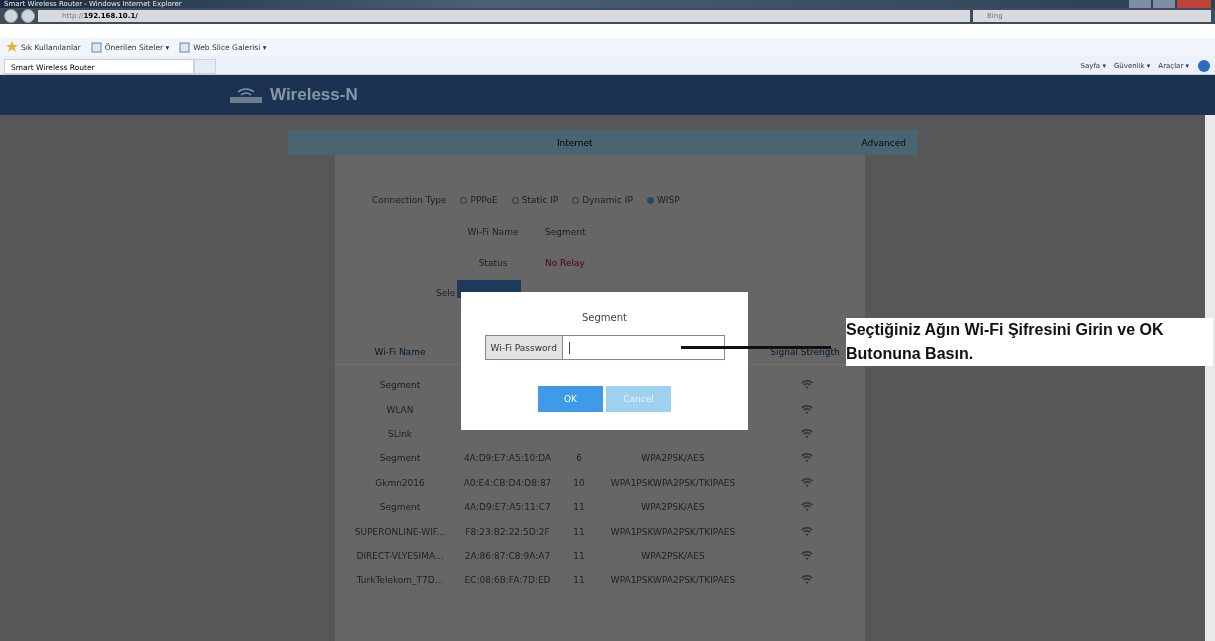  What do you see at coordinates (12, 47) in the screenshot?
I see `star-icon` at bounding box center [12, 47].